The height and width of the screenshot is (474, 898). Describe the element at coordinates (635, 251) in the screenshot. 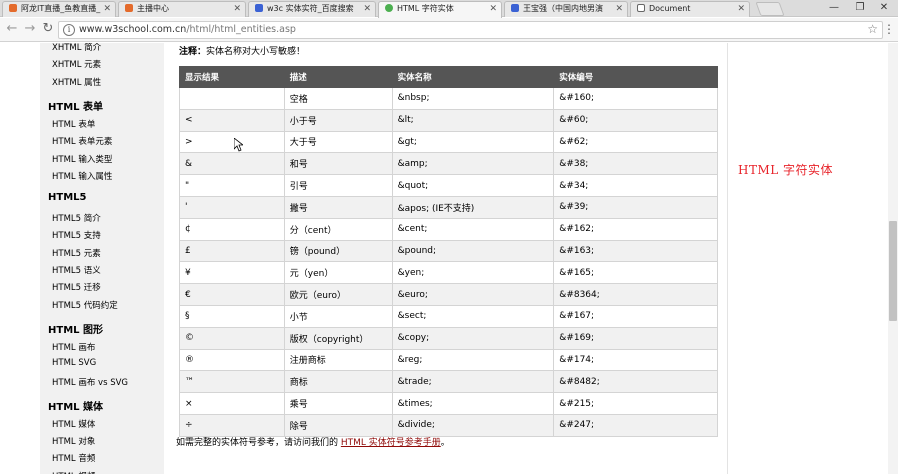

I see `entity-number-cell: &#163;` at that location.